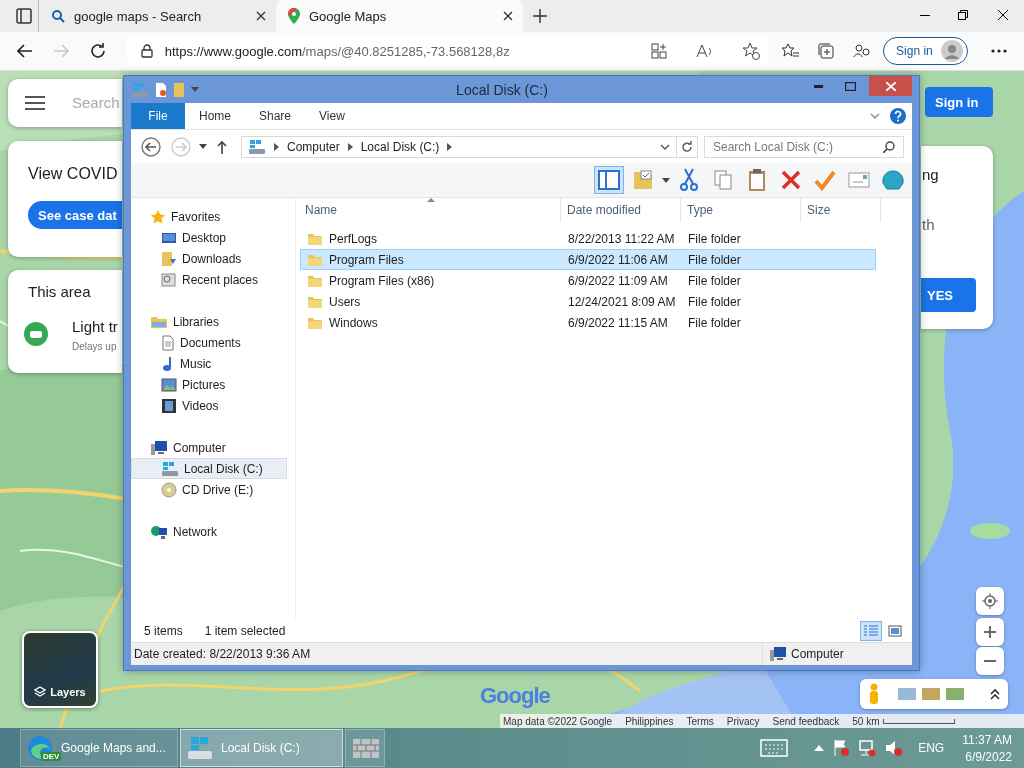  What do you see at coordinates (825, 51) in the screenshot?
I see `collections-glyph-icon` at bounding box center [825, 51].